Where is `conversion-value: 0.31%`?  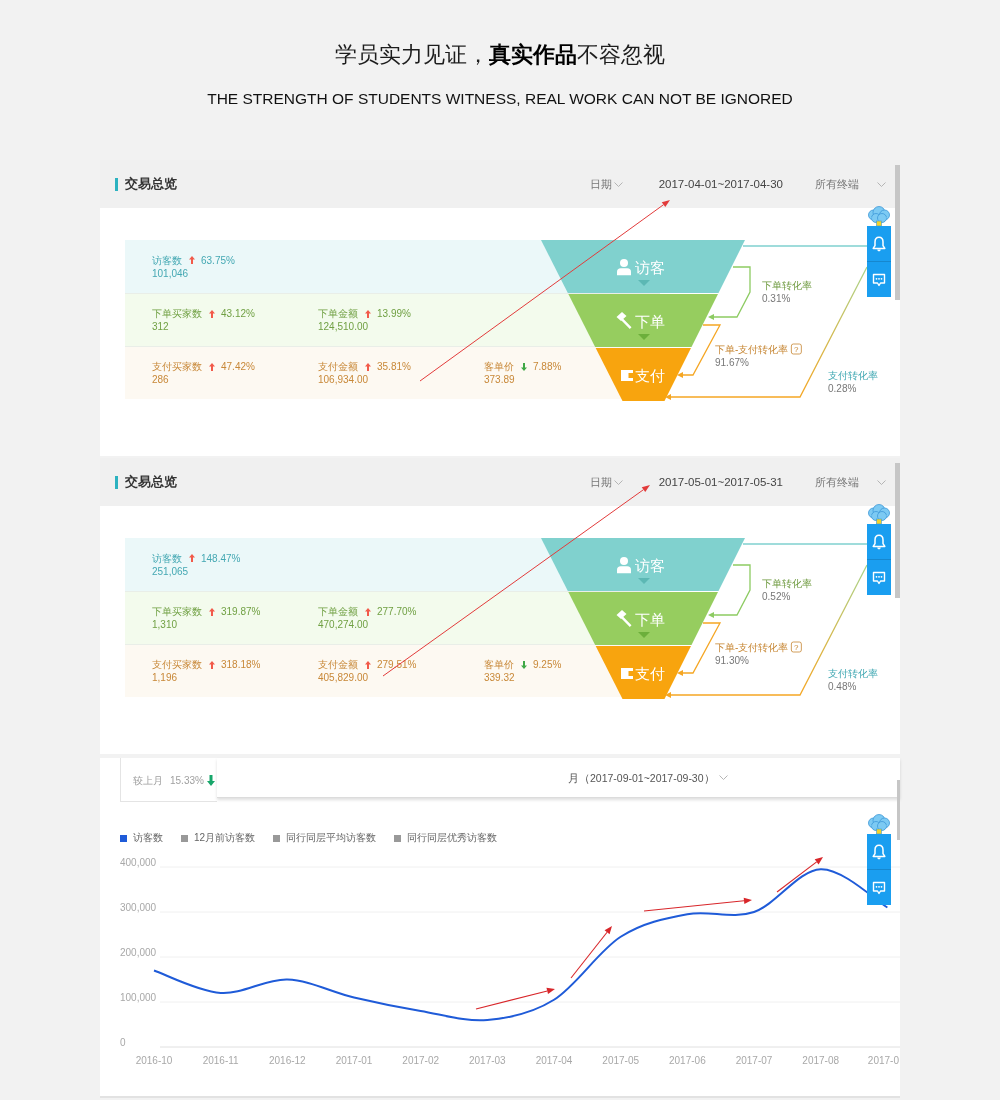
conversion-value: 0.31% is located at coordinates (776, 298).